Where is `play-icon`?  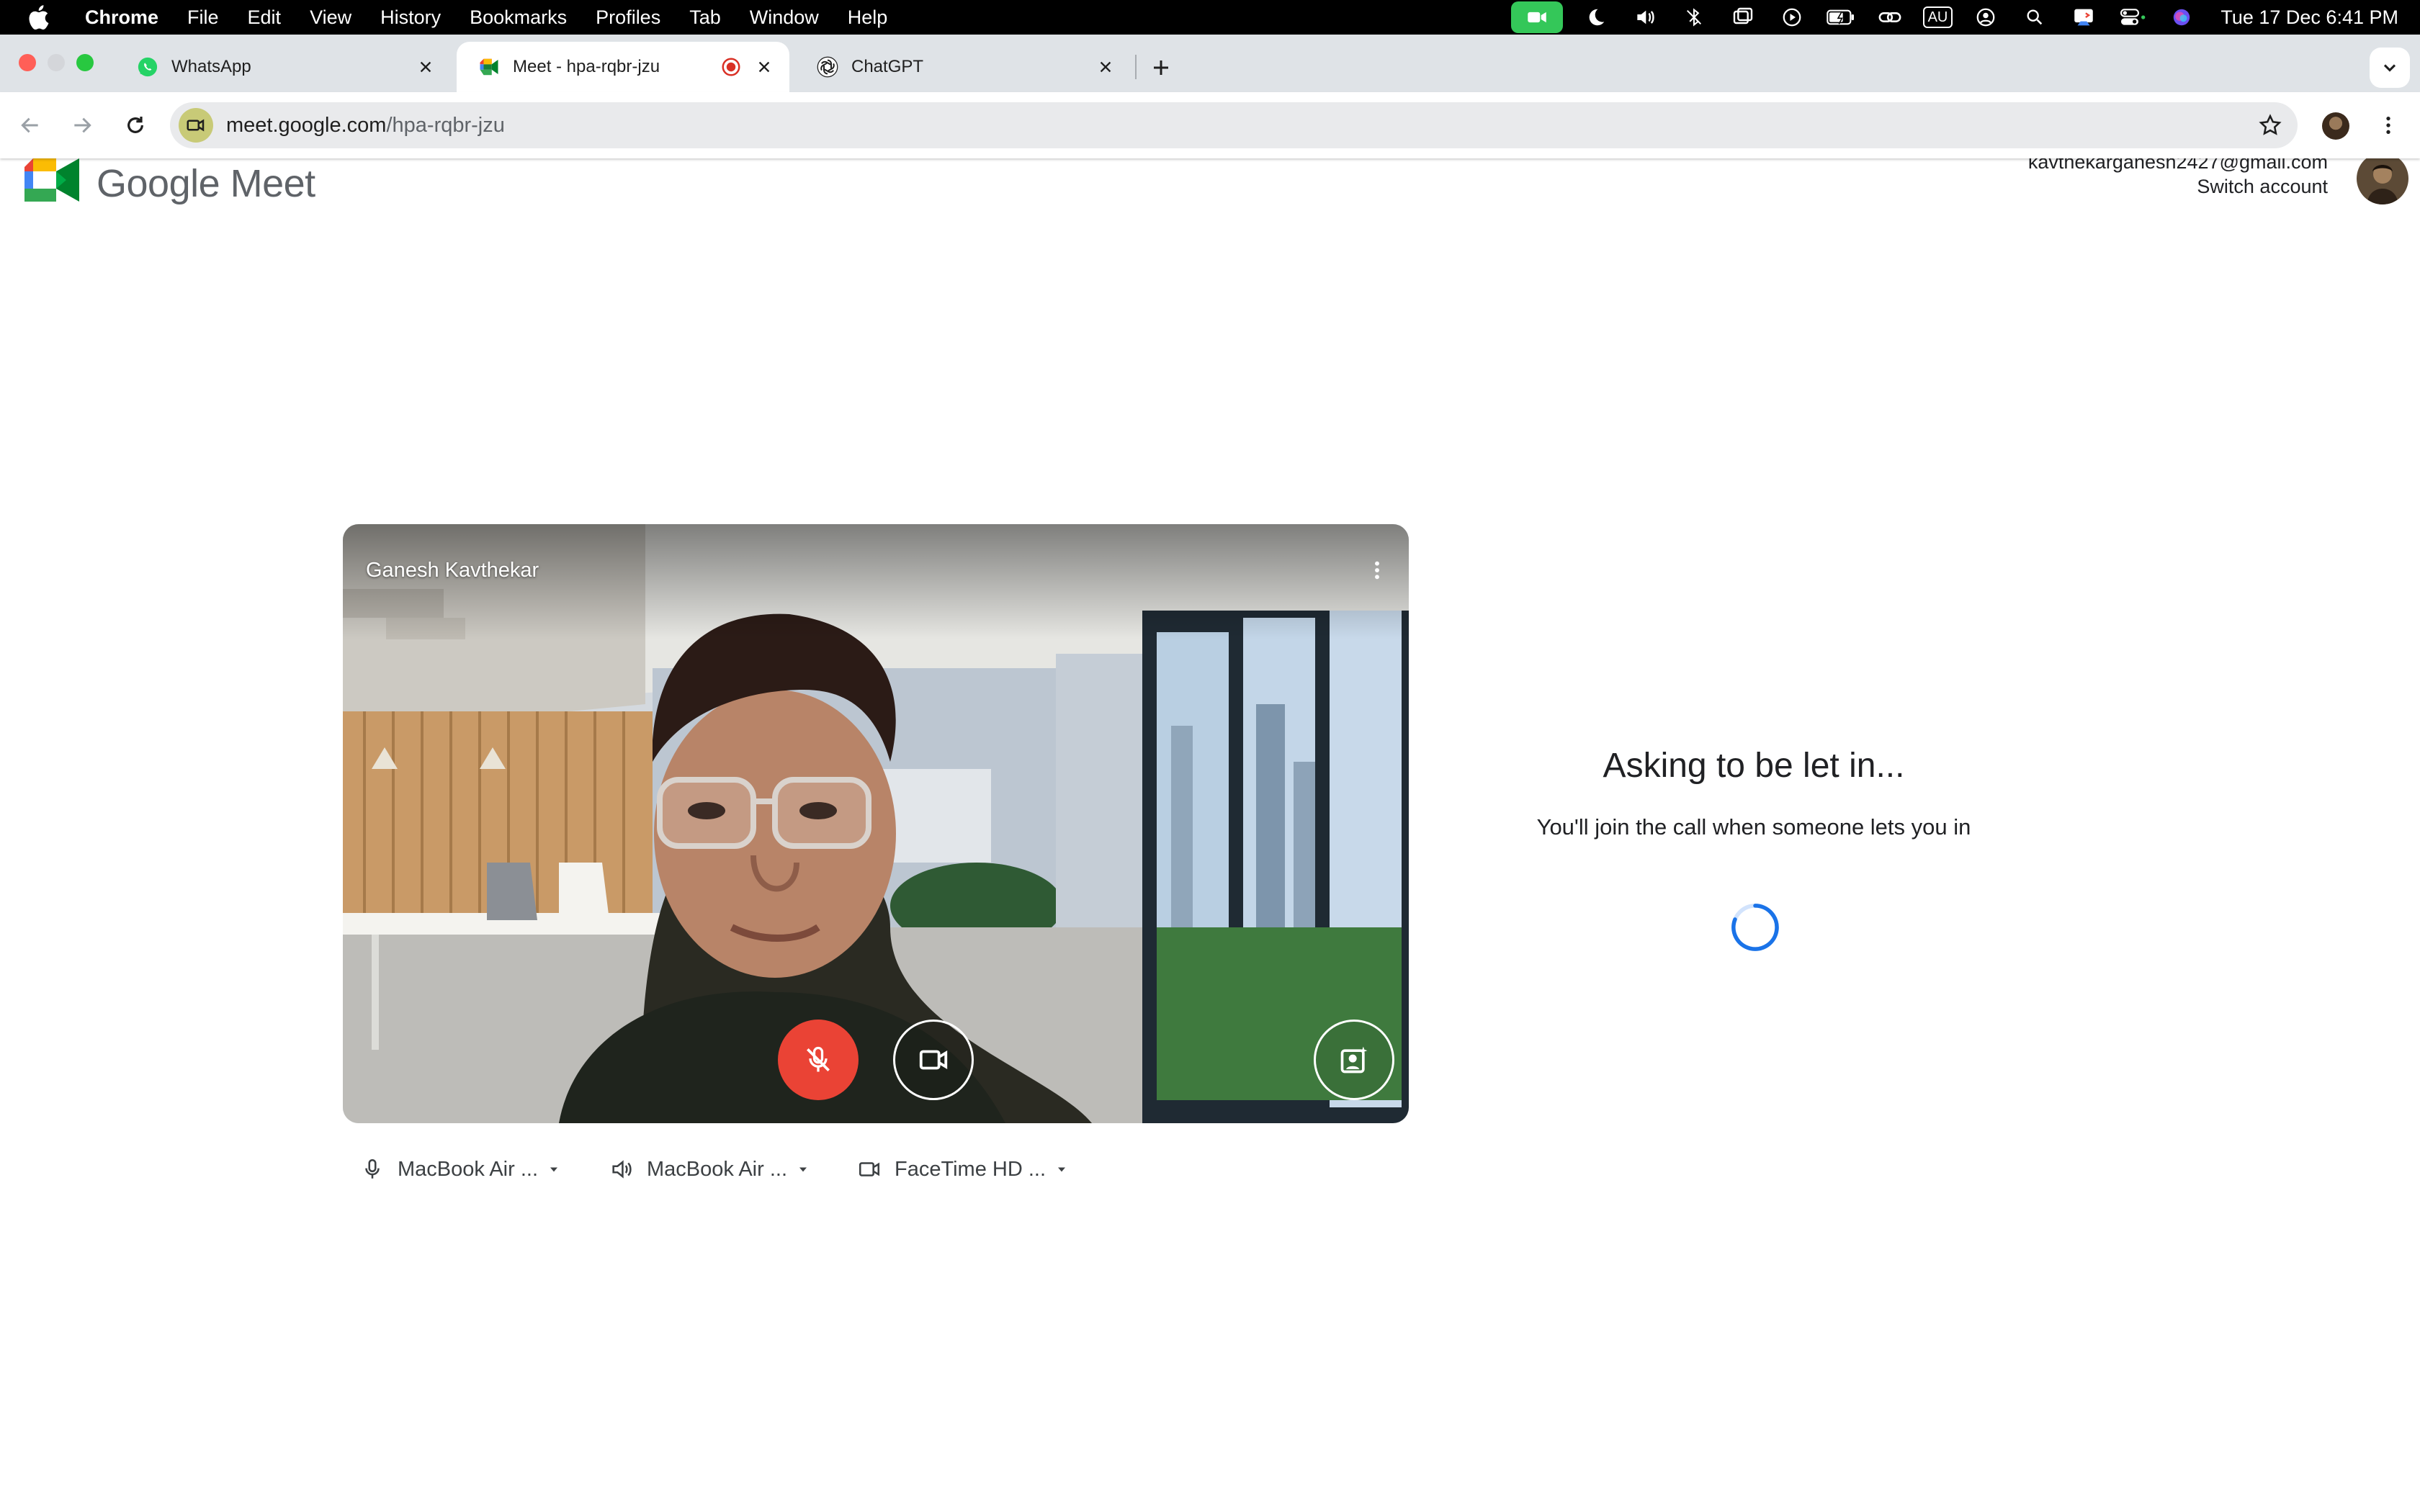
play-icon is located at coordinates (1792, 17).